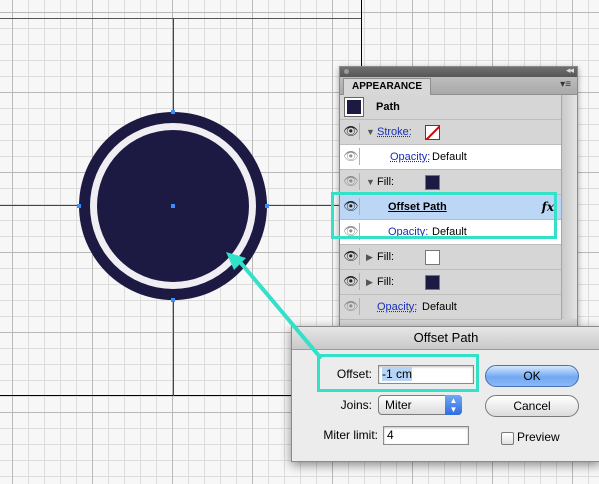 This screenshot has width=599, height=484. Describe the element at coordinates (439, 307) in the screenshot. I see `object-opacity-value: Default` at that location.